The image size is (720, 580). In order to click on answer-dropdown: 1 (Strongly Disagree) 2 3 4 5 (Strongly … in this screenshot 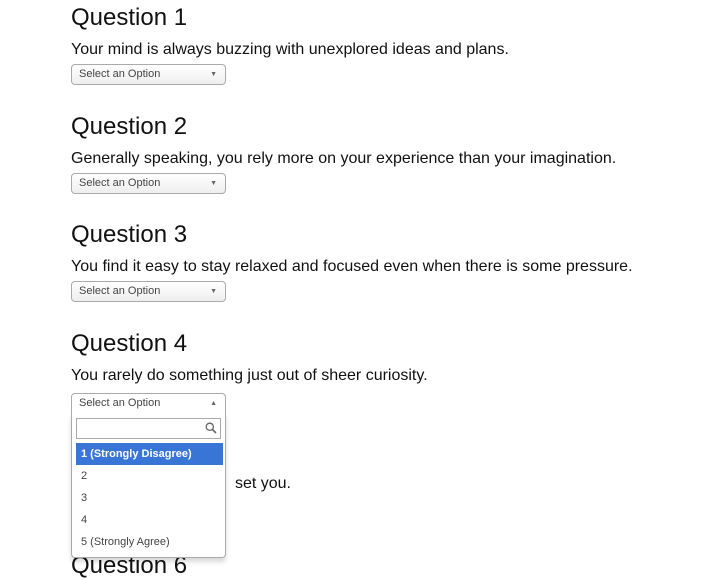, I will do `click(148, 485)`.